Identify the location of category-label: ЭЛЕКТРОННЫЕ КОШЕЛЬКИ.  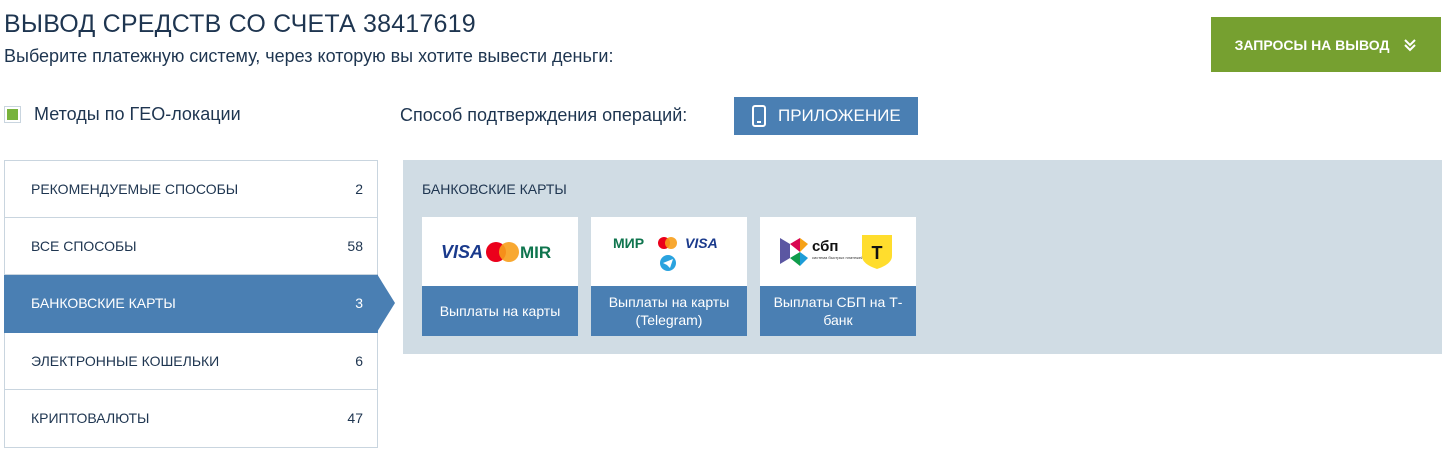
(125, 360).